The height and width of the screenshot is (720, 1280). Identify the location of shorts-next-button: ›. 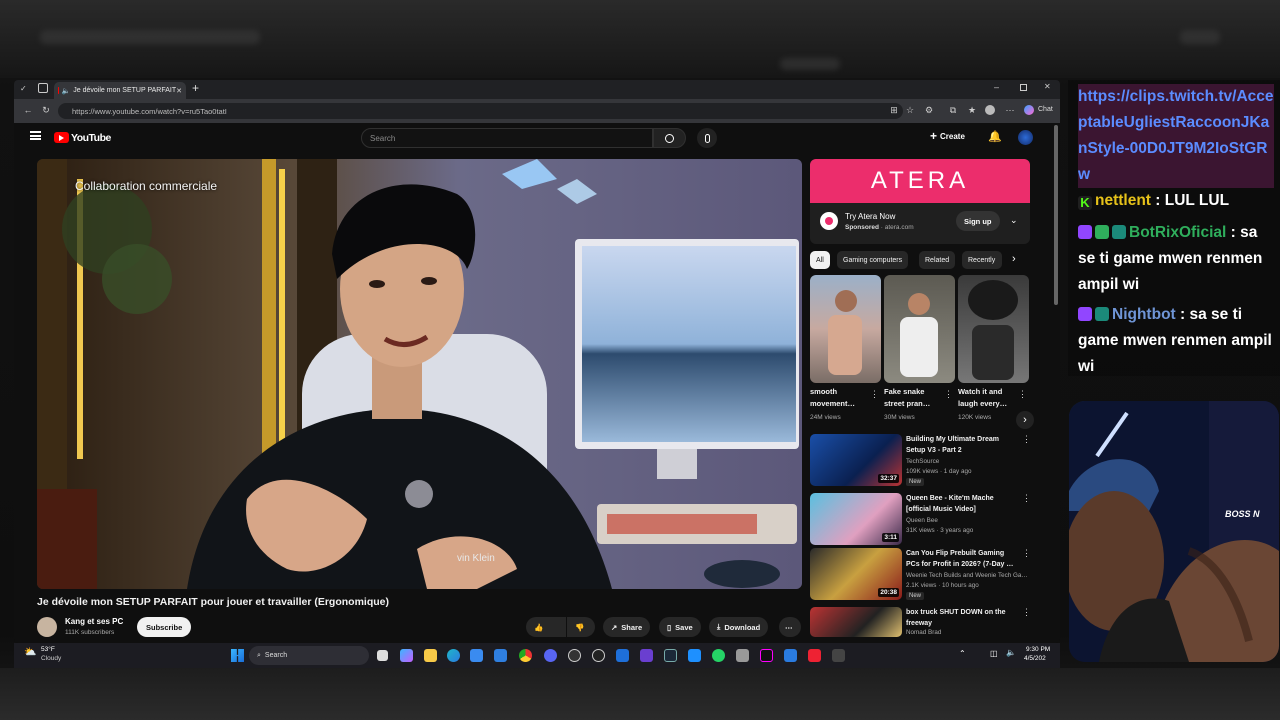
(1025, 420).